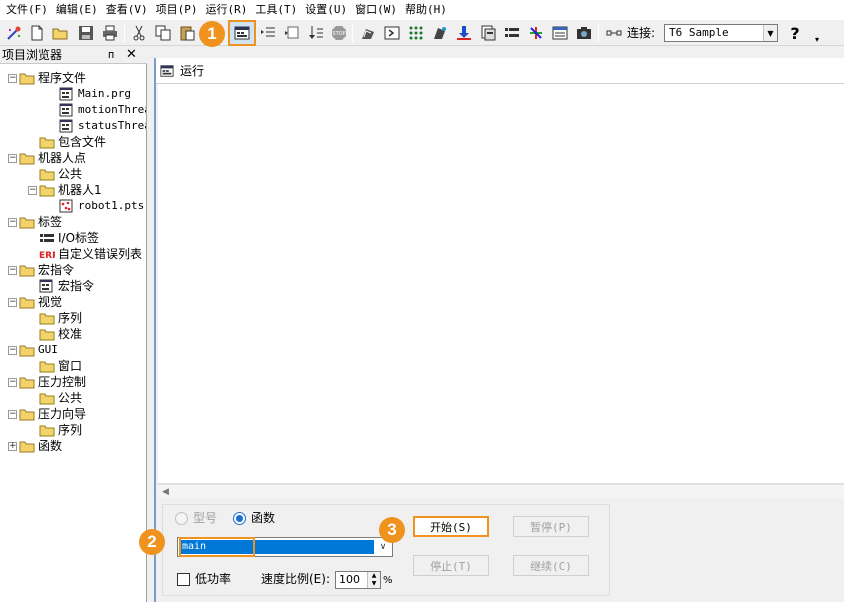 This screenshot has height=602, width=844. Describe the element at coordinates (614, 33) in the screenshot. I see `connect-icon` at that location.